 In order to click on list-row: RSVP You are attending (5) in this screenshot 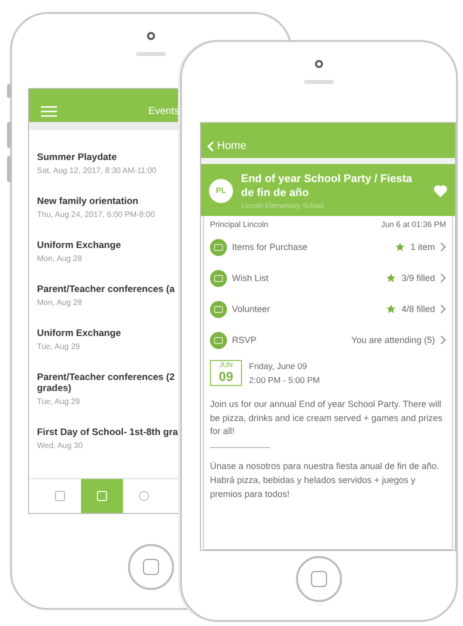, I will do `click(328, 340)`.